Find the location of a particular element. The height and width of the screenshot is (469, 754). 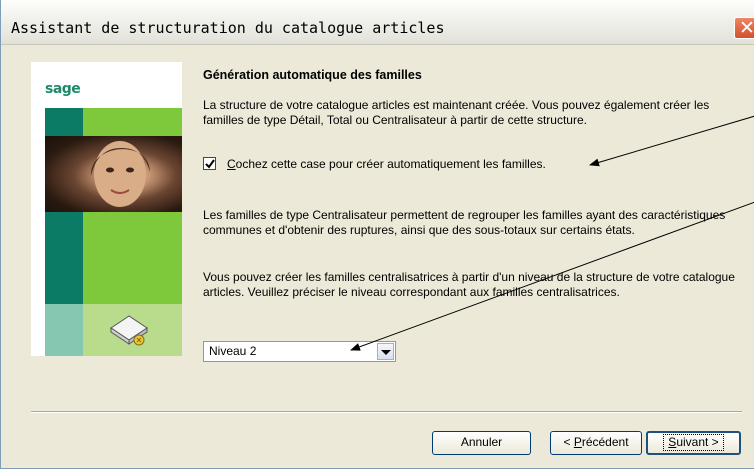

checkbox-label-accel: C is located at coordinates (231, 164).